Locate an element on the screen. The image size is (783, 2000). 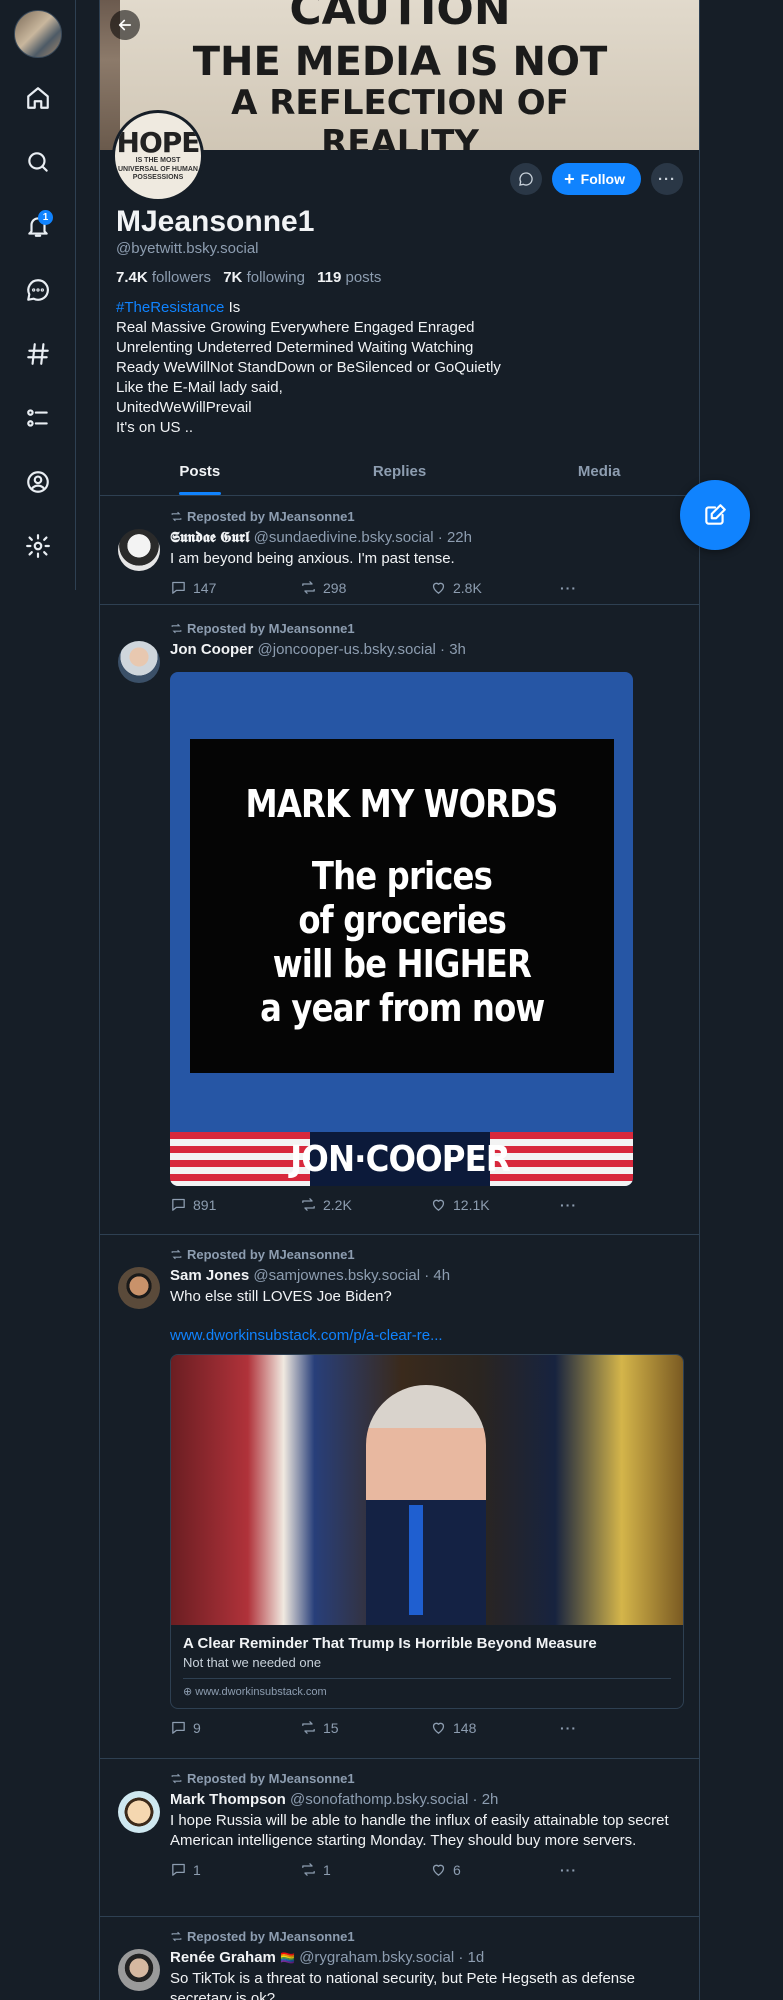
reply-count: 9 is located at coordinates (197, 1727).